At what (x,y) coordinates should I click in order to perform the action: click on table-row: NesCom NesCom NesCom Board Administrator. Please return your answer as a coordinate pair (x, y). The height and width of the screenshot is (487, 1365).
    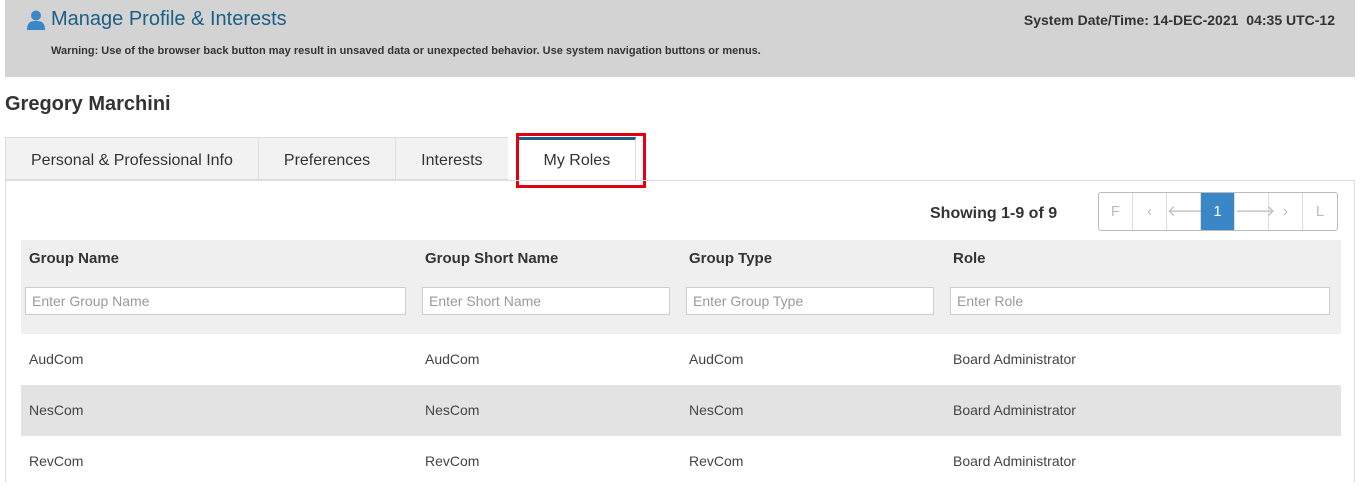
    Looking at the image, I should click on (681, 410).